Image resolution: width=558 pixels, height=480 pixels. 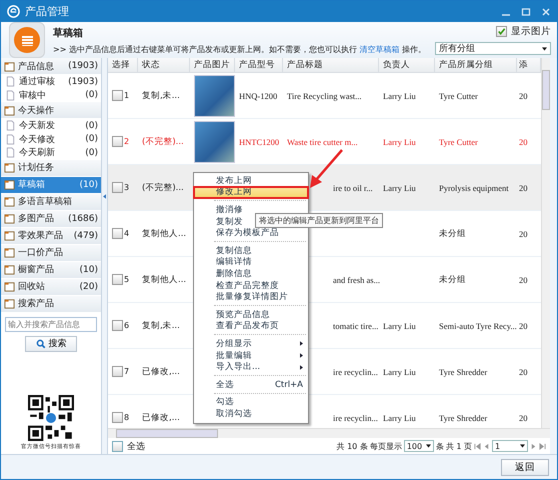 What do you see at coordinates (225, 402) in the screenshot?
I see `menu-item-label: 勾选` at bounding box center [225, 402].